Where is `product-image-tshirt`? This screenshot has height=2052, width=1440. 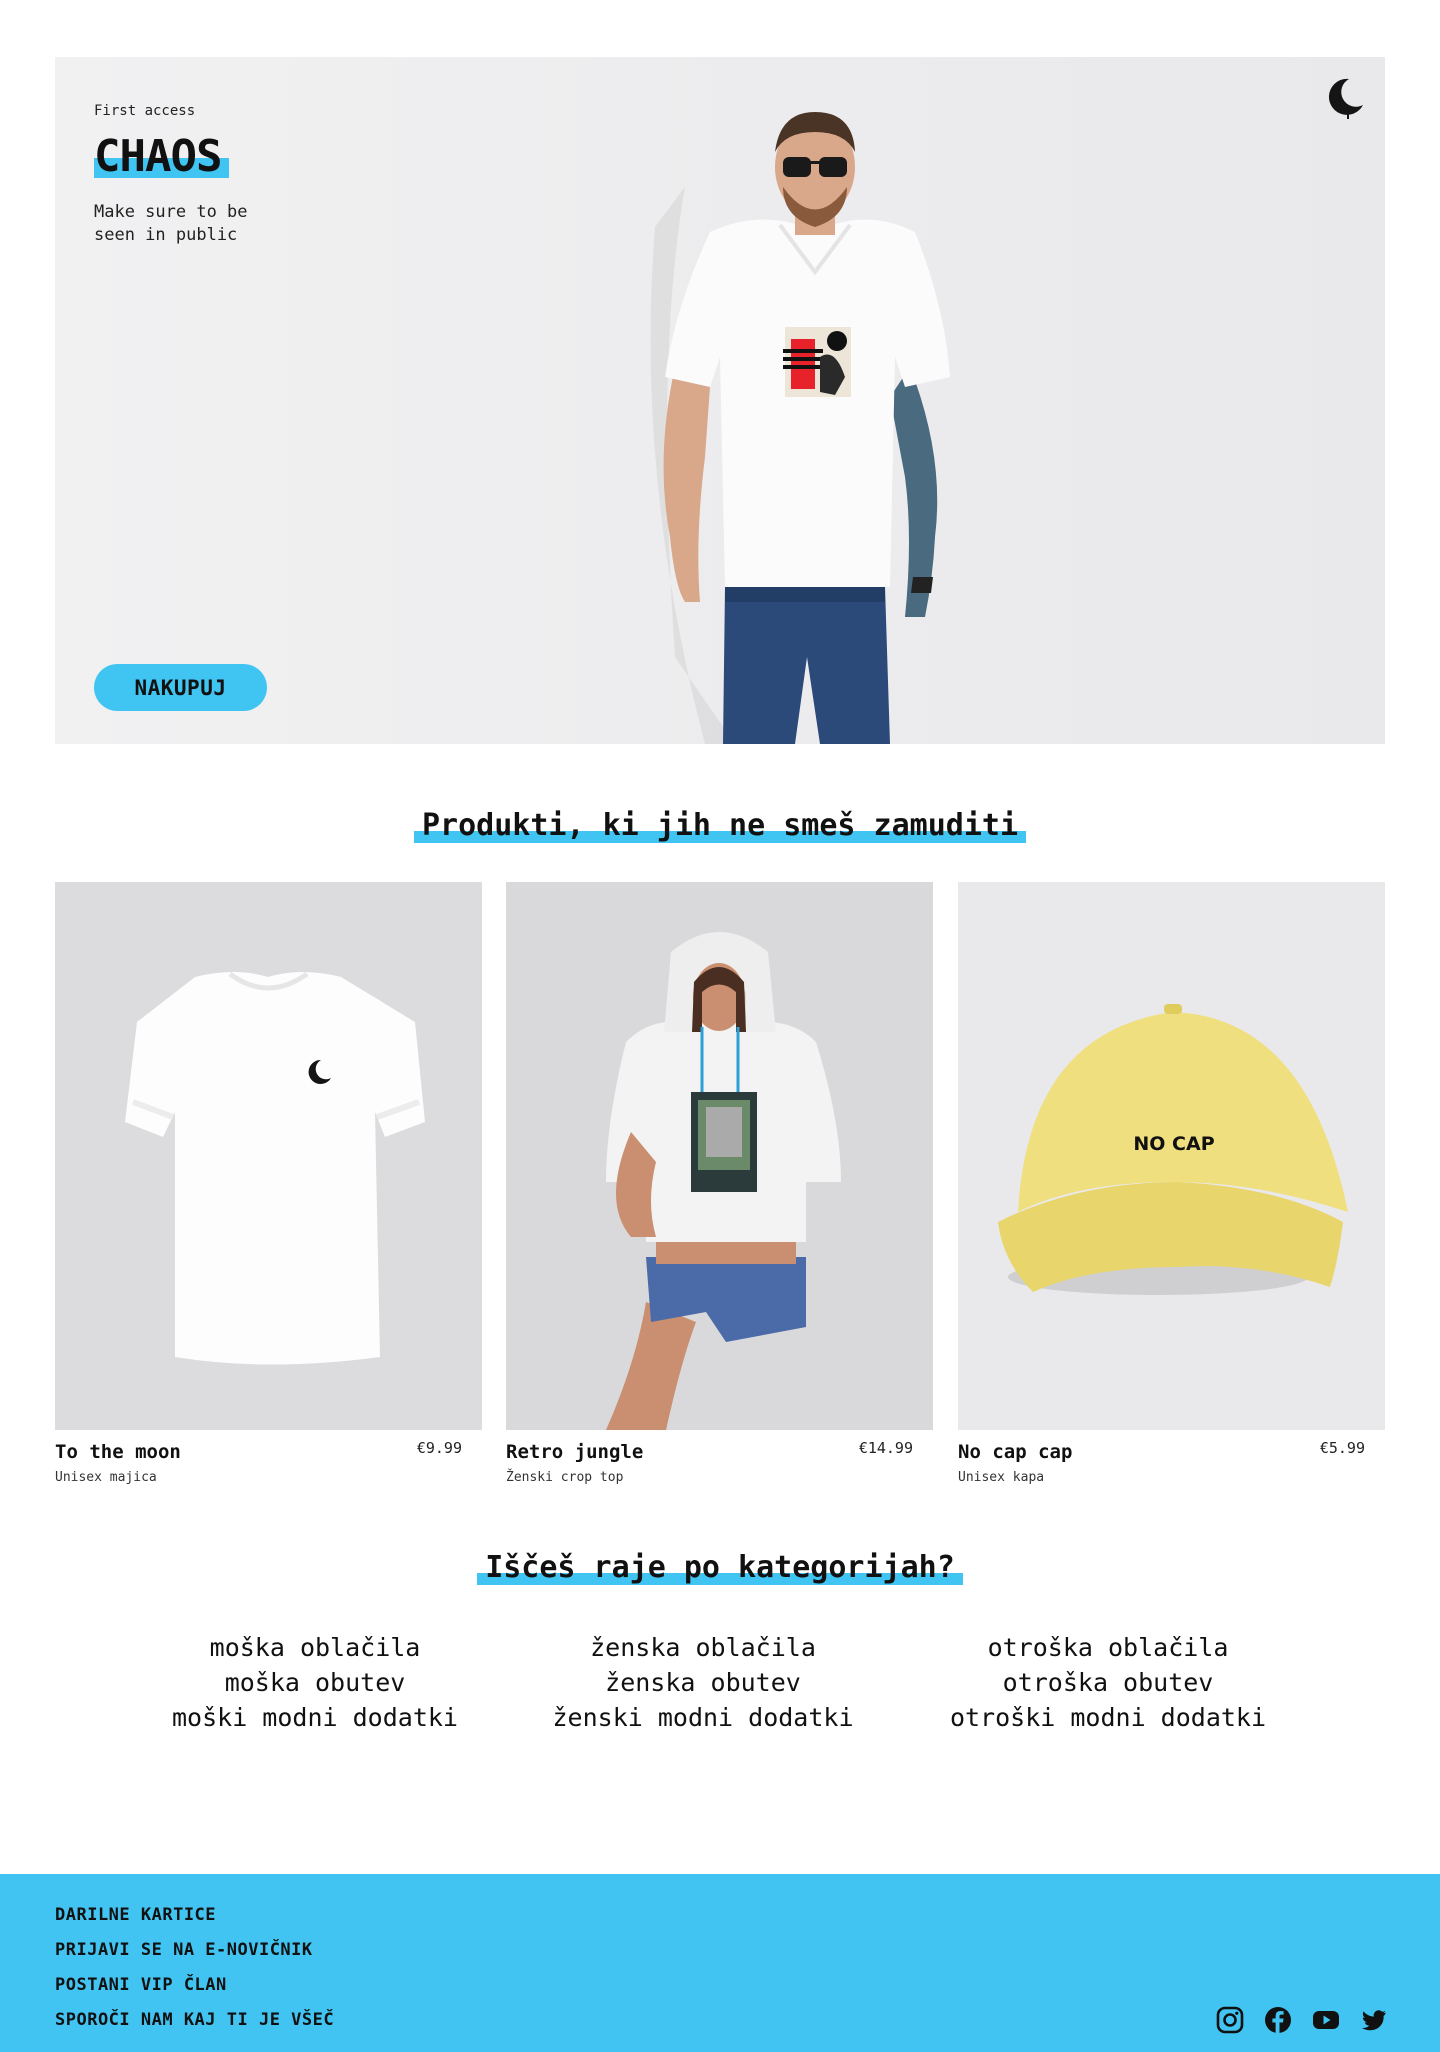
product-image-tshirt is located at coordinates (268, 1156).